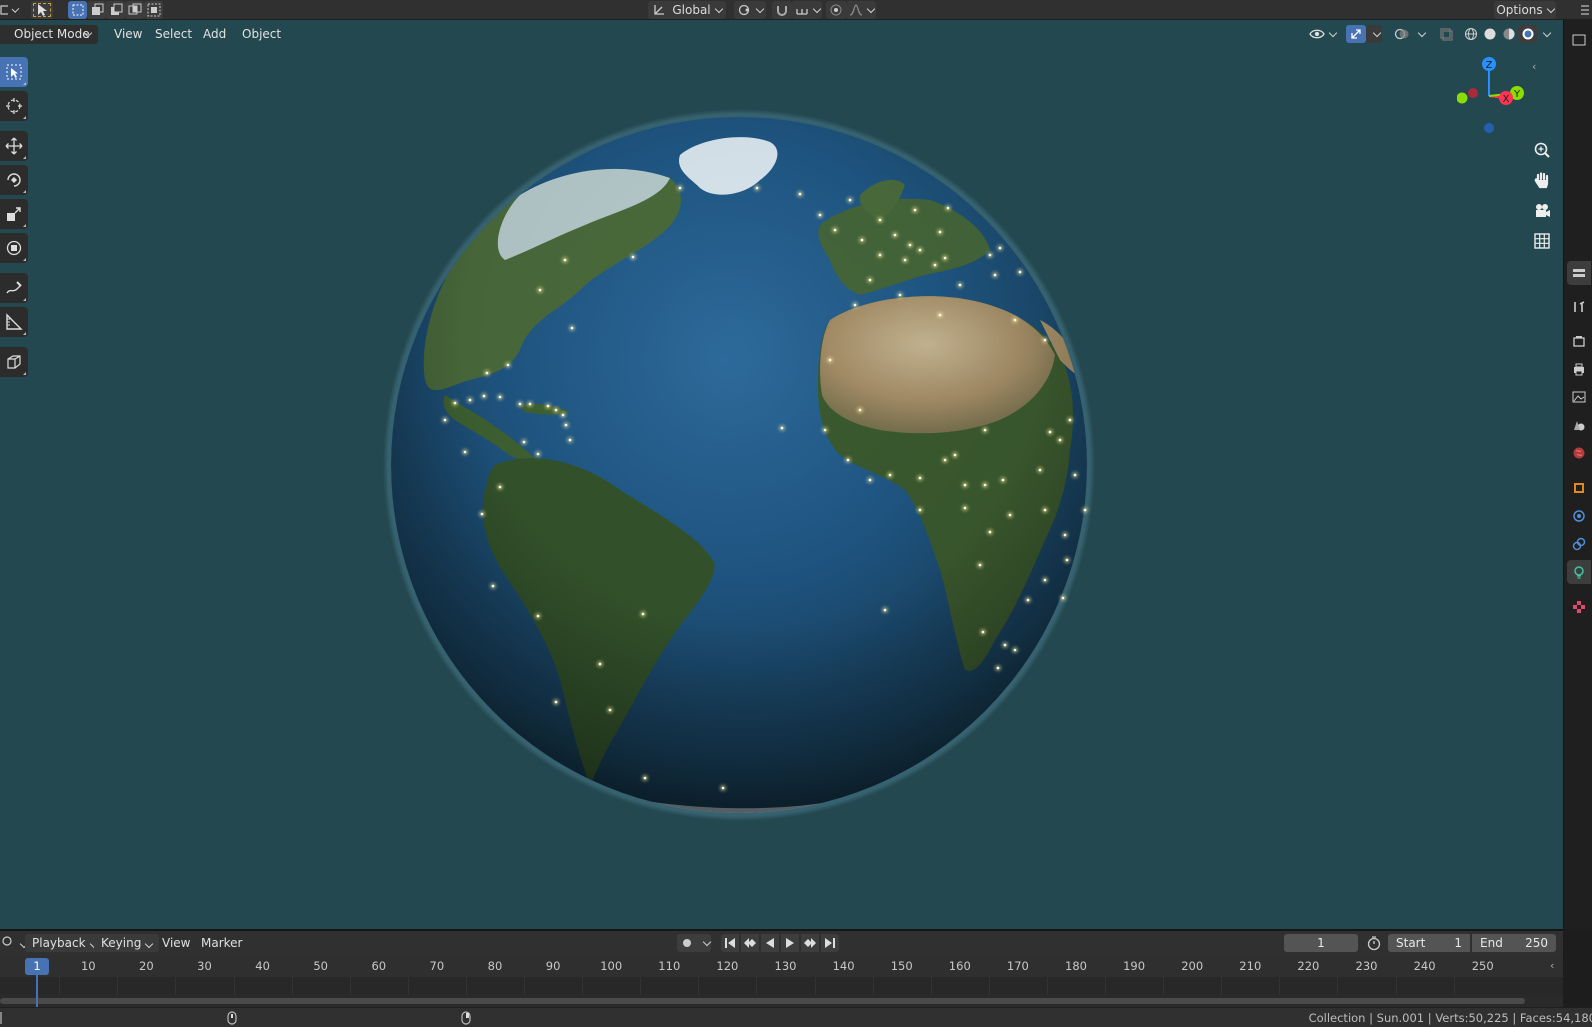  I want to click on neg-z-axis-ball, so click(1489, 128).